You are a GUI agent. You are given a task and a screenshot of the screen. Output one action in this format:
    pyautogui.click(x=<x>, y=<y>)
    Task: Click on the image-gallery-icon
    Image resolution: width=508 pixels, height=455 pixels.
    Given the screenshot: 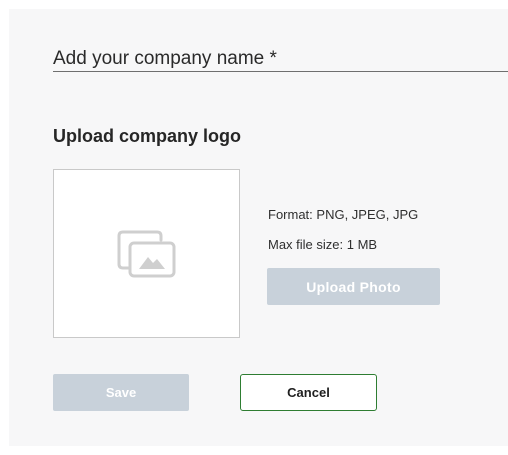 What is the action you would take?
    pyautogui.click(x=146, y=254)
    